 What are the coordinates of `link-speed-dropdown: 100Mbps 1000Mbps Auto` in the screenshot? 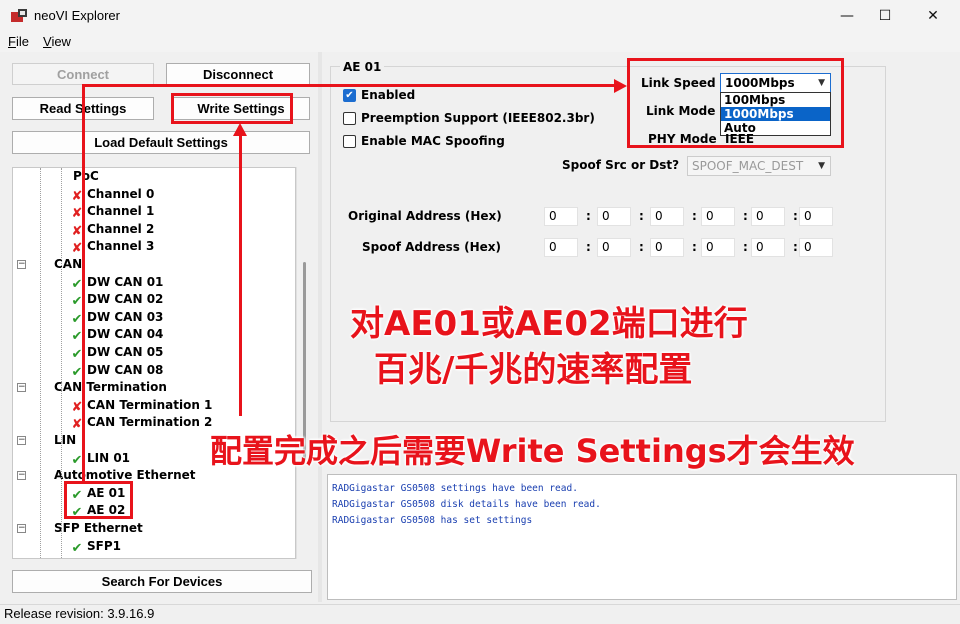 It's located at (775, 114).